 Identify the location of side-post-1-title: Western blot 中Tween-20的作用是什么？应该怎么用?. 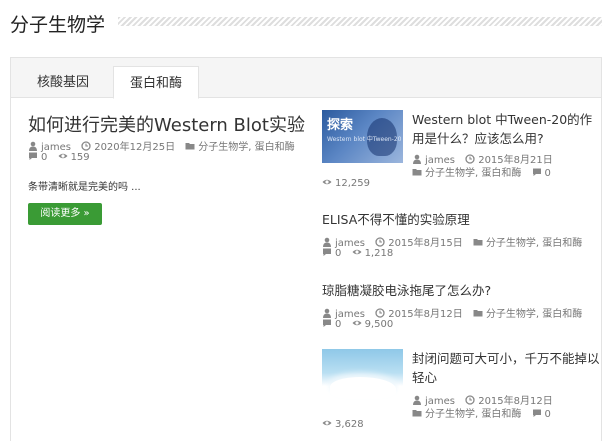
(507, 129).